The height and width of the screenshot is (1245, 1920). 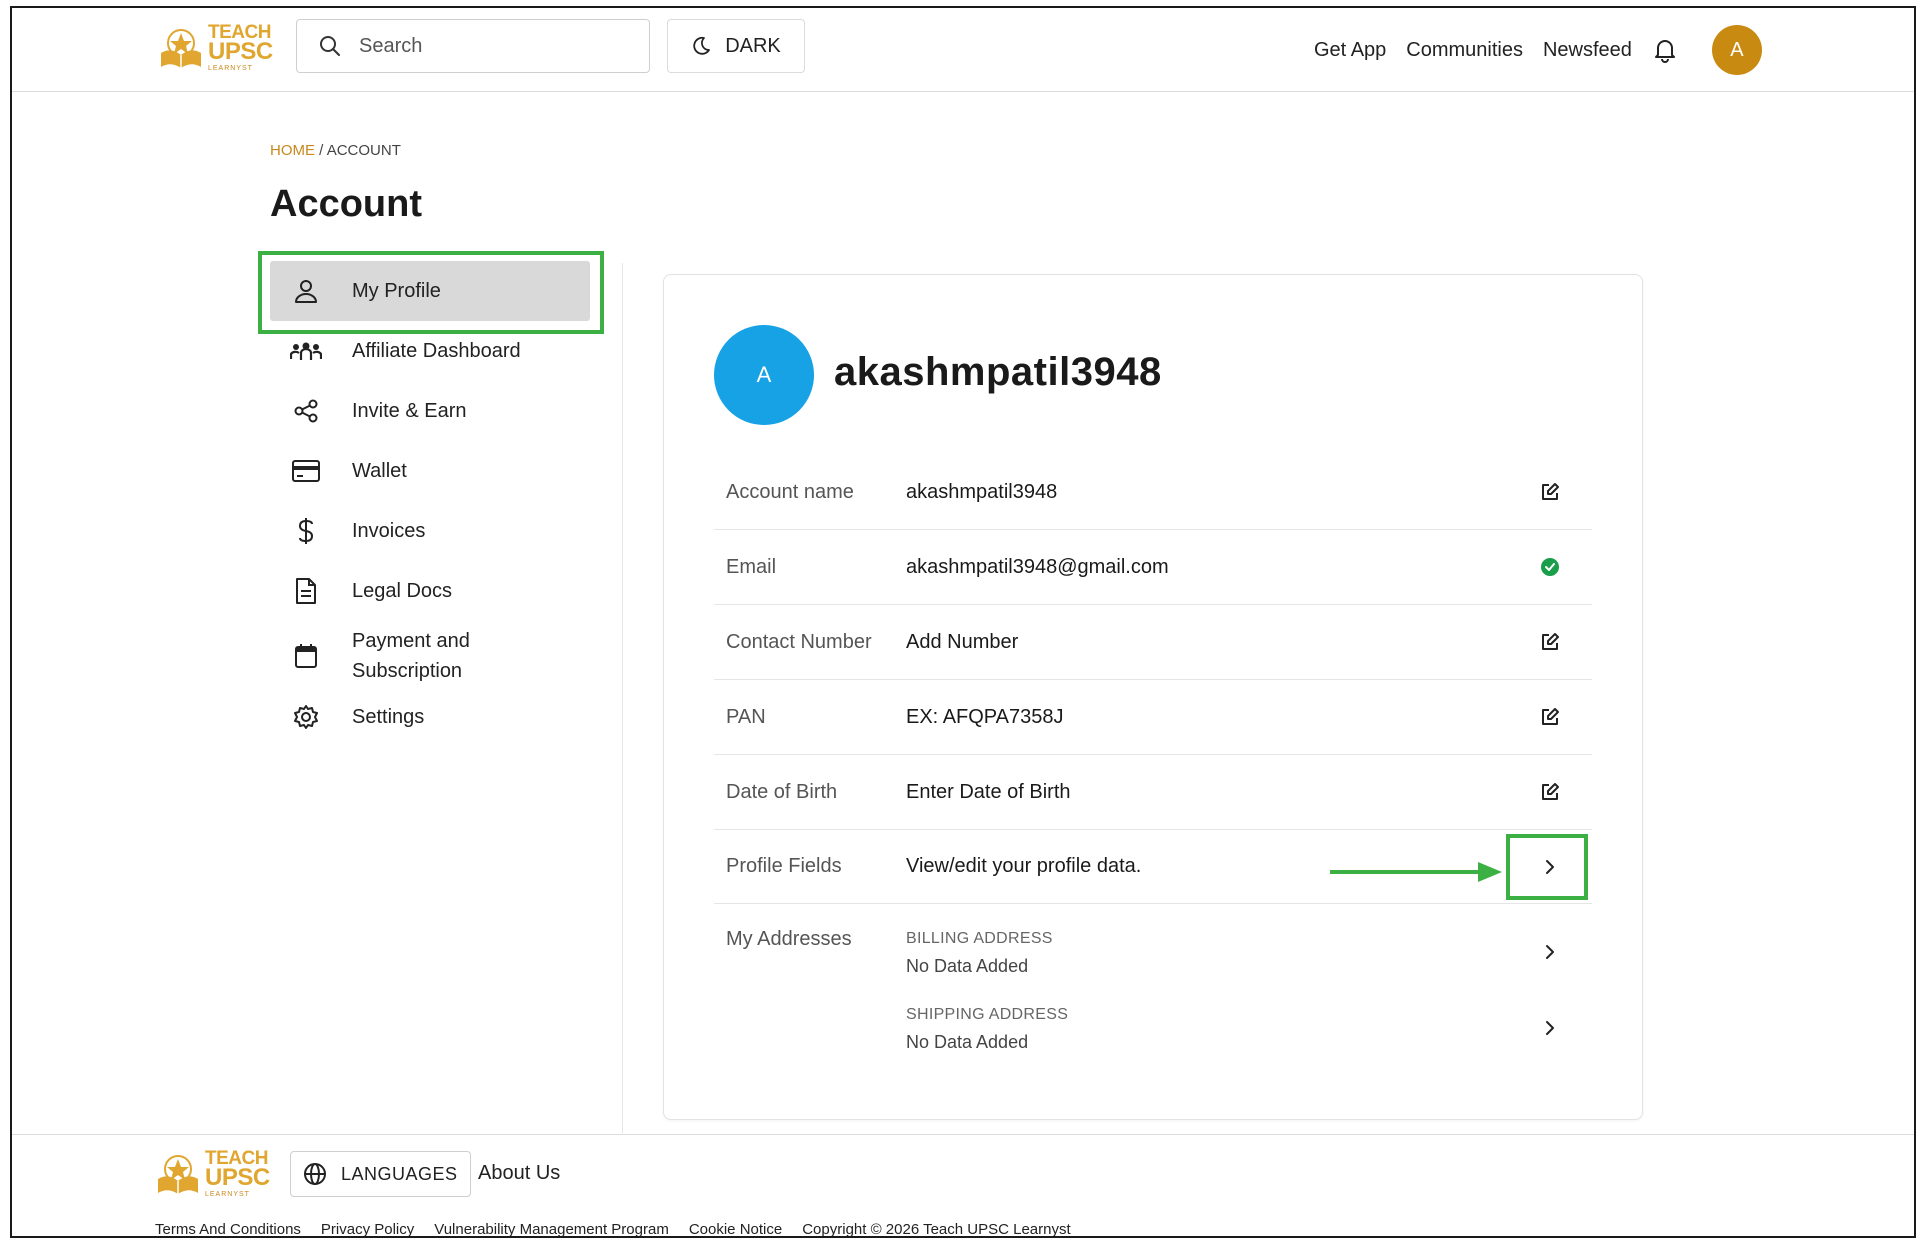 I want to click on billing-address-caption: BILLING ADDRESS, so click(x=979, y=938).